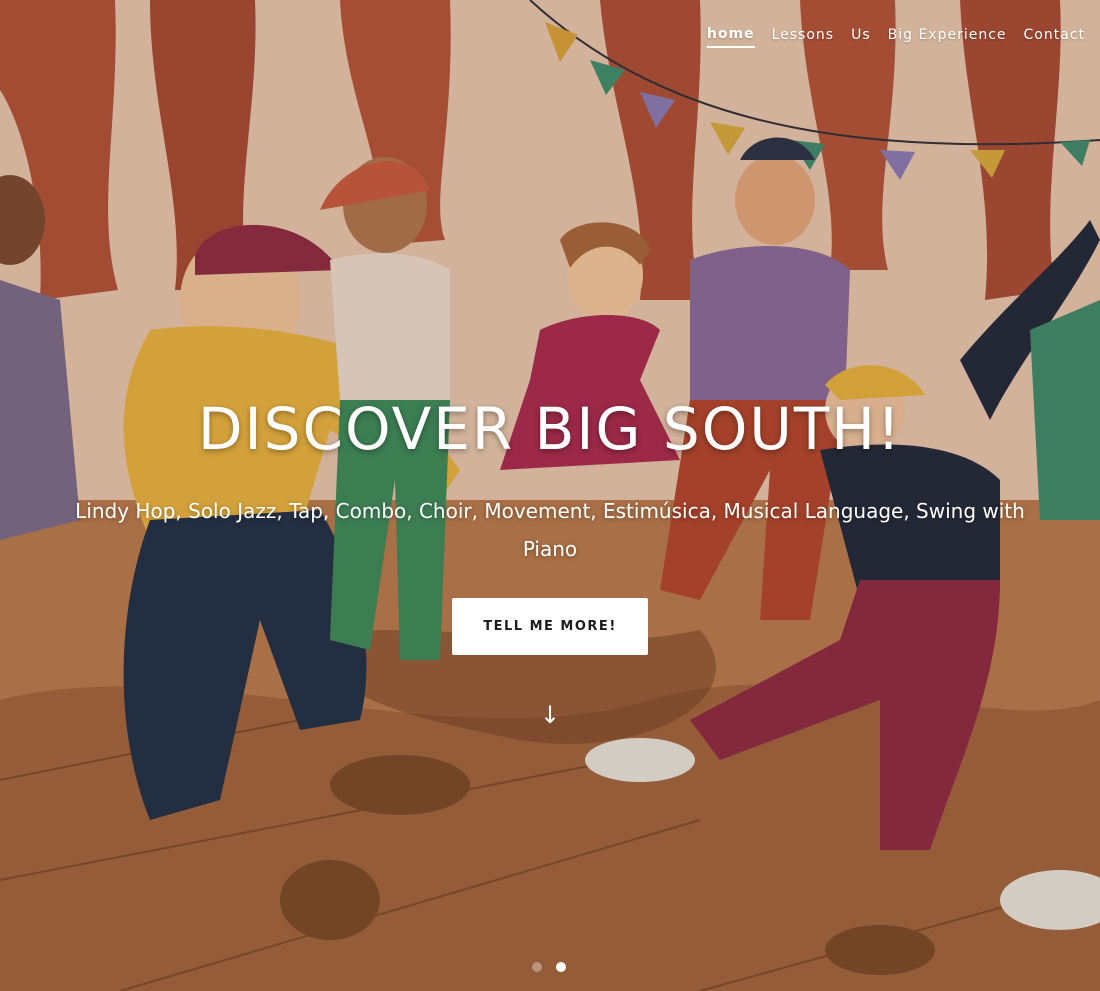 Image resolution: width=1100 pixels, height=991 pixels. Describe the element at coordinates (861, 37) in the screenshot. I see `nav-item-us: Us` at that location.